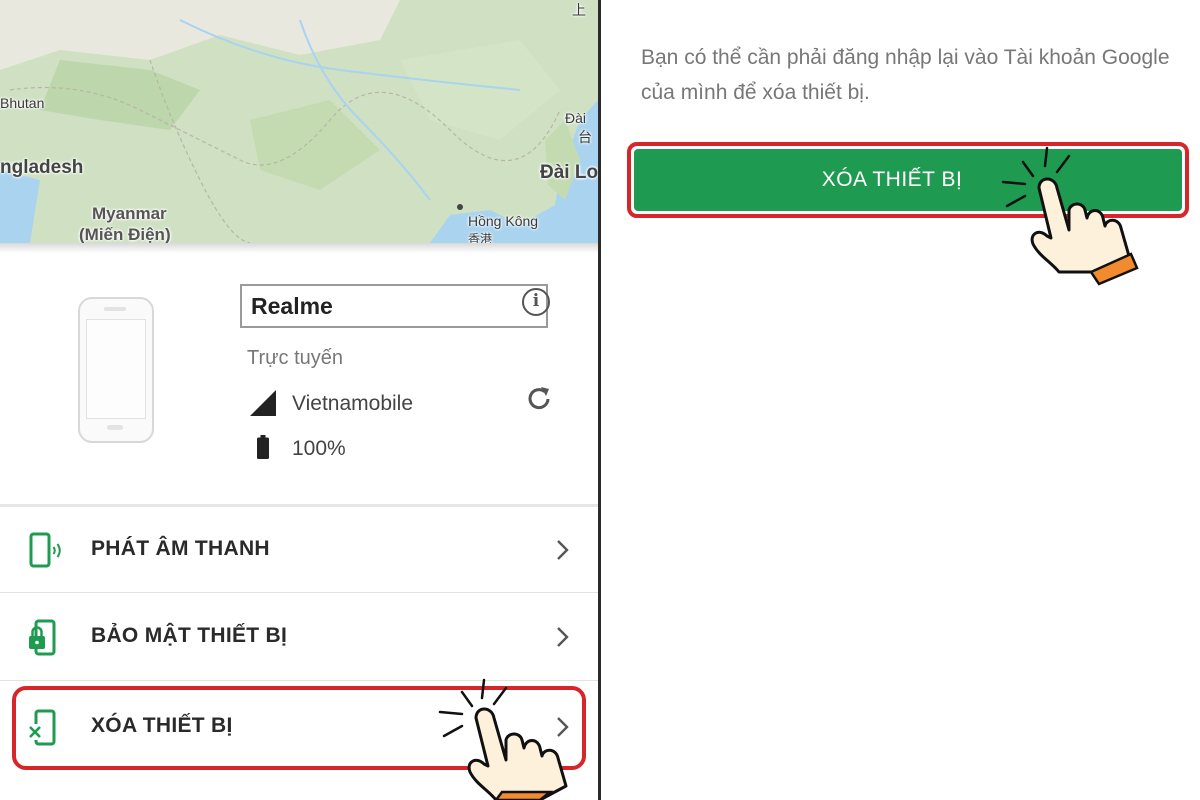 The image size is (1200, 800). What do you see at coordinates (480, 237) in the screenshot?
I see `map-label-hong-kong-han: 香港` at bounding box center [480, 237].